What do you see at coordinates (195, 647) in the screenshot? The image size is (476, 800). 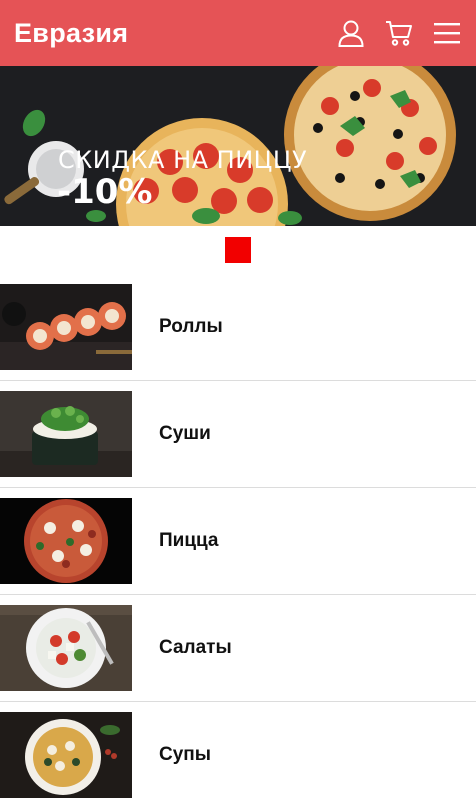 I see `category-label: Салаты` at bounding box center [195, 647].